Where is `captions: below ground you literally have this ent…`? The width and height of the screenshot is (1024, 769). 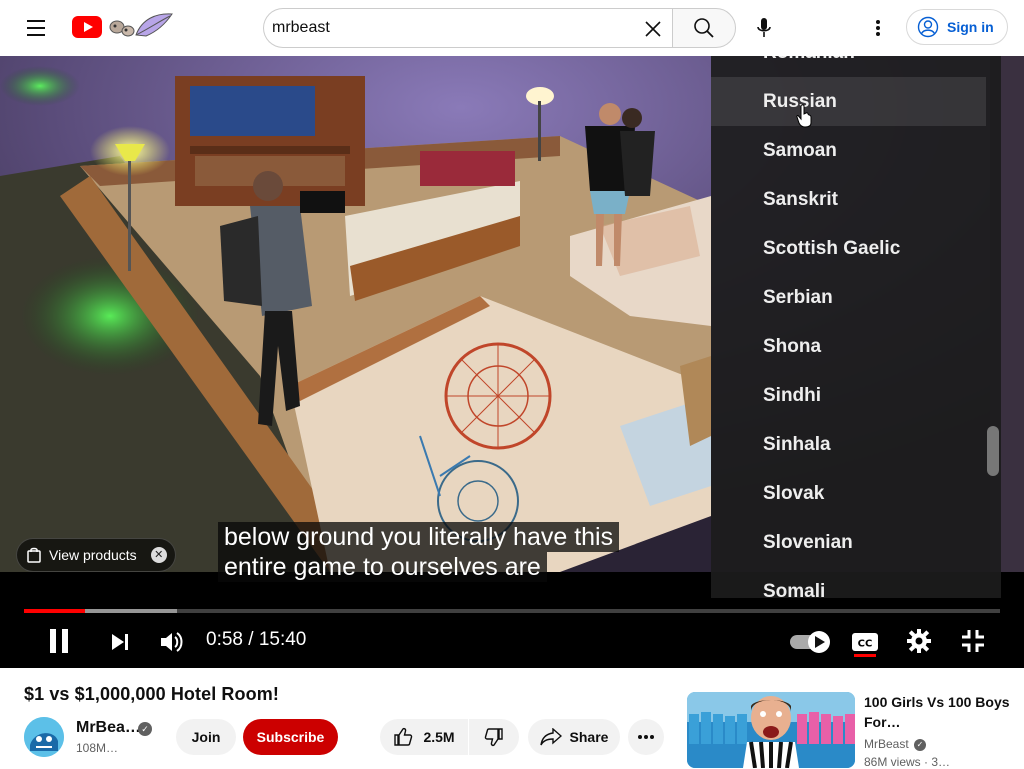 captions: below ground you literally have this ent… is located at coordinates (419, 552).